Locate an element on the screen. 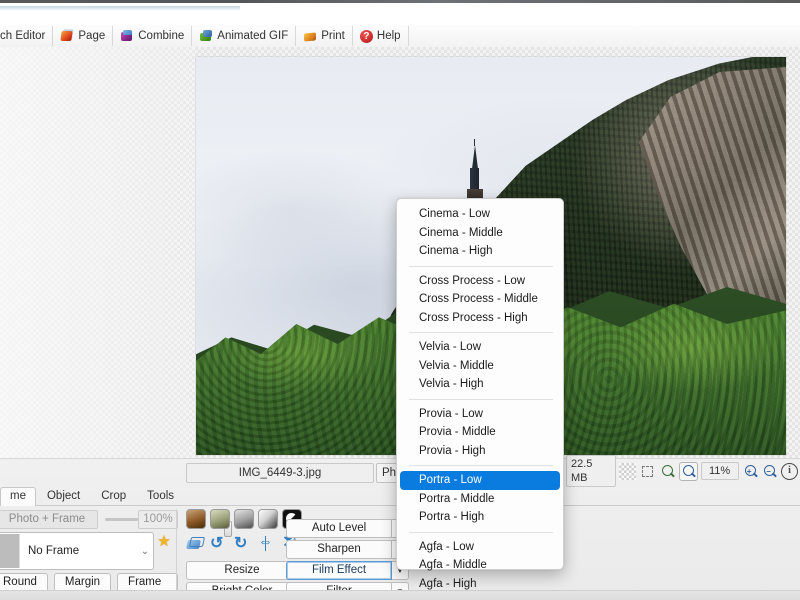  info-icon: i is located at coordinates (789, 471).